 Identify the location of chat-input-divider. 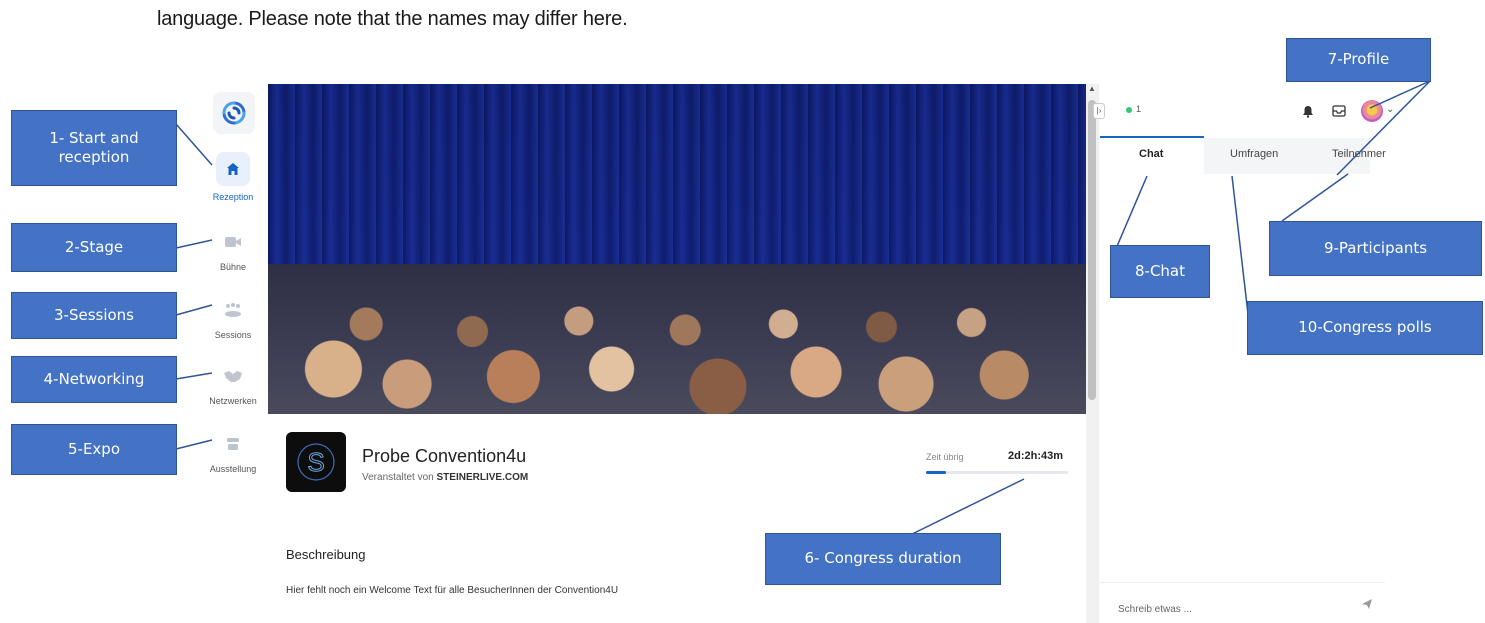
(1242, 582).